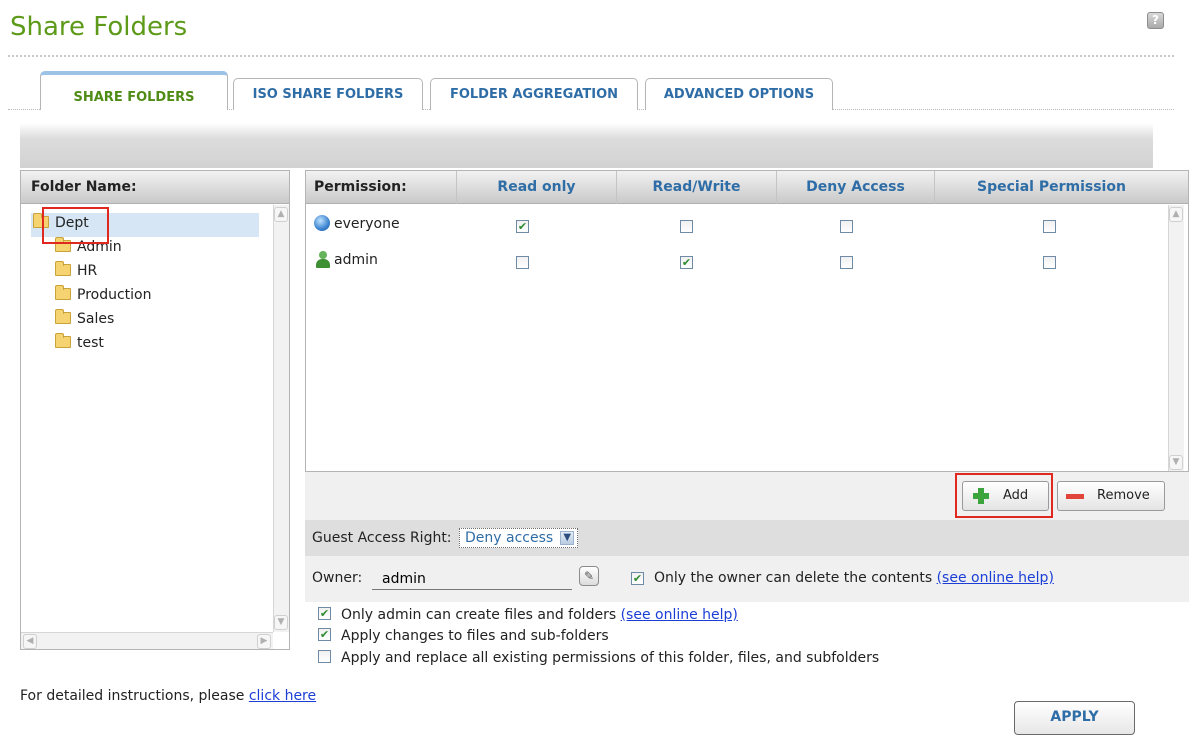 The height and width of the screenshot is (735, 1189). Describe the element at coordinates (1074, 718) in the screenshot. I see `apply-button: APPLY` at that location.